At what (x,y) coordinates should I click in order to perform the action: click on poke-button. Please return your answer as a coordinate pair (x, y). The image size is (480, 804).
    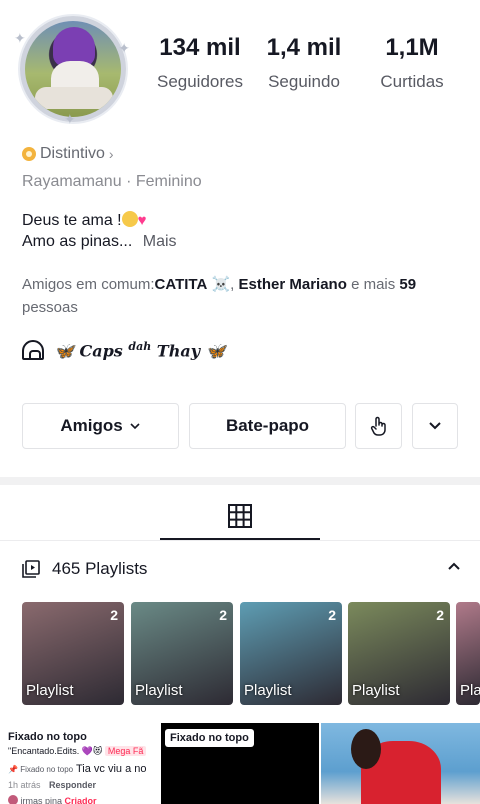
    Looking at the image, I should click on (378, 426).